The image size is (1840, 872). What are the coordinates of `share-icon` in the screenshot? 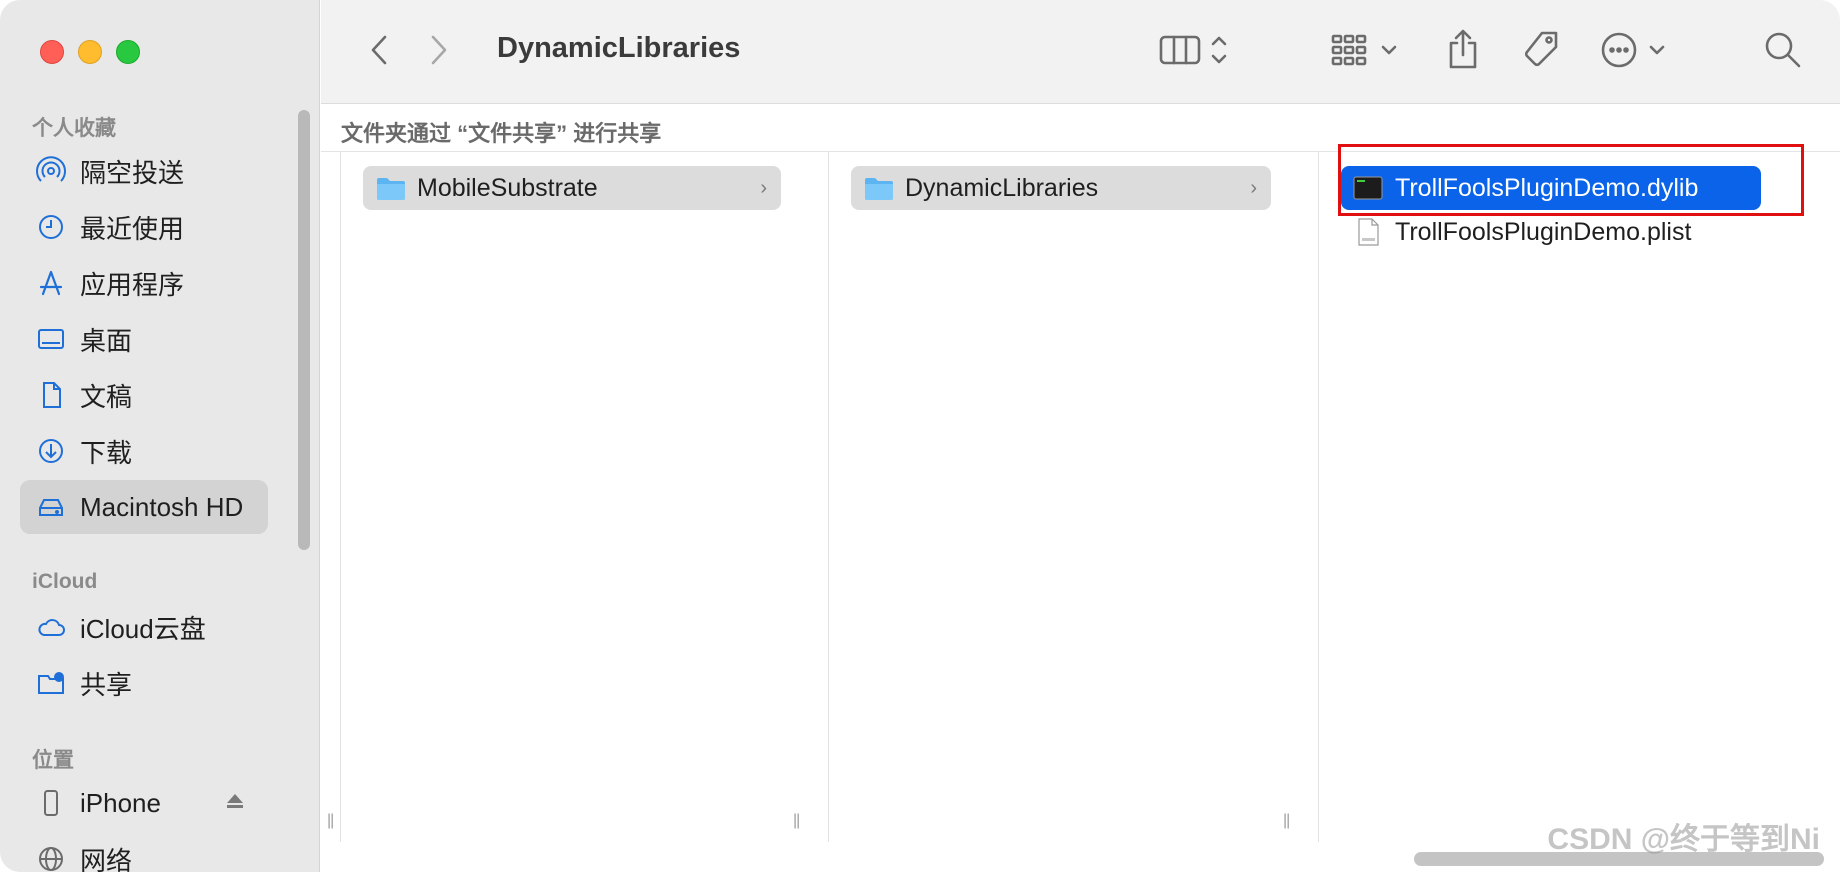 It's located at (1463, 49).